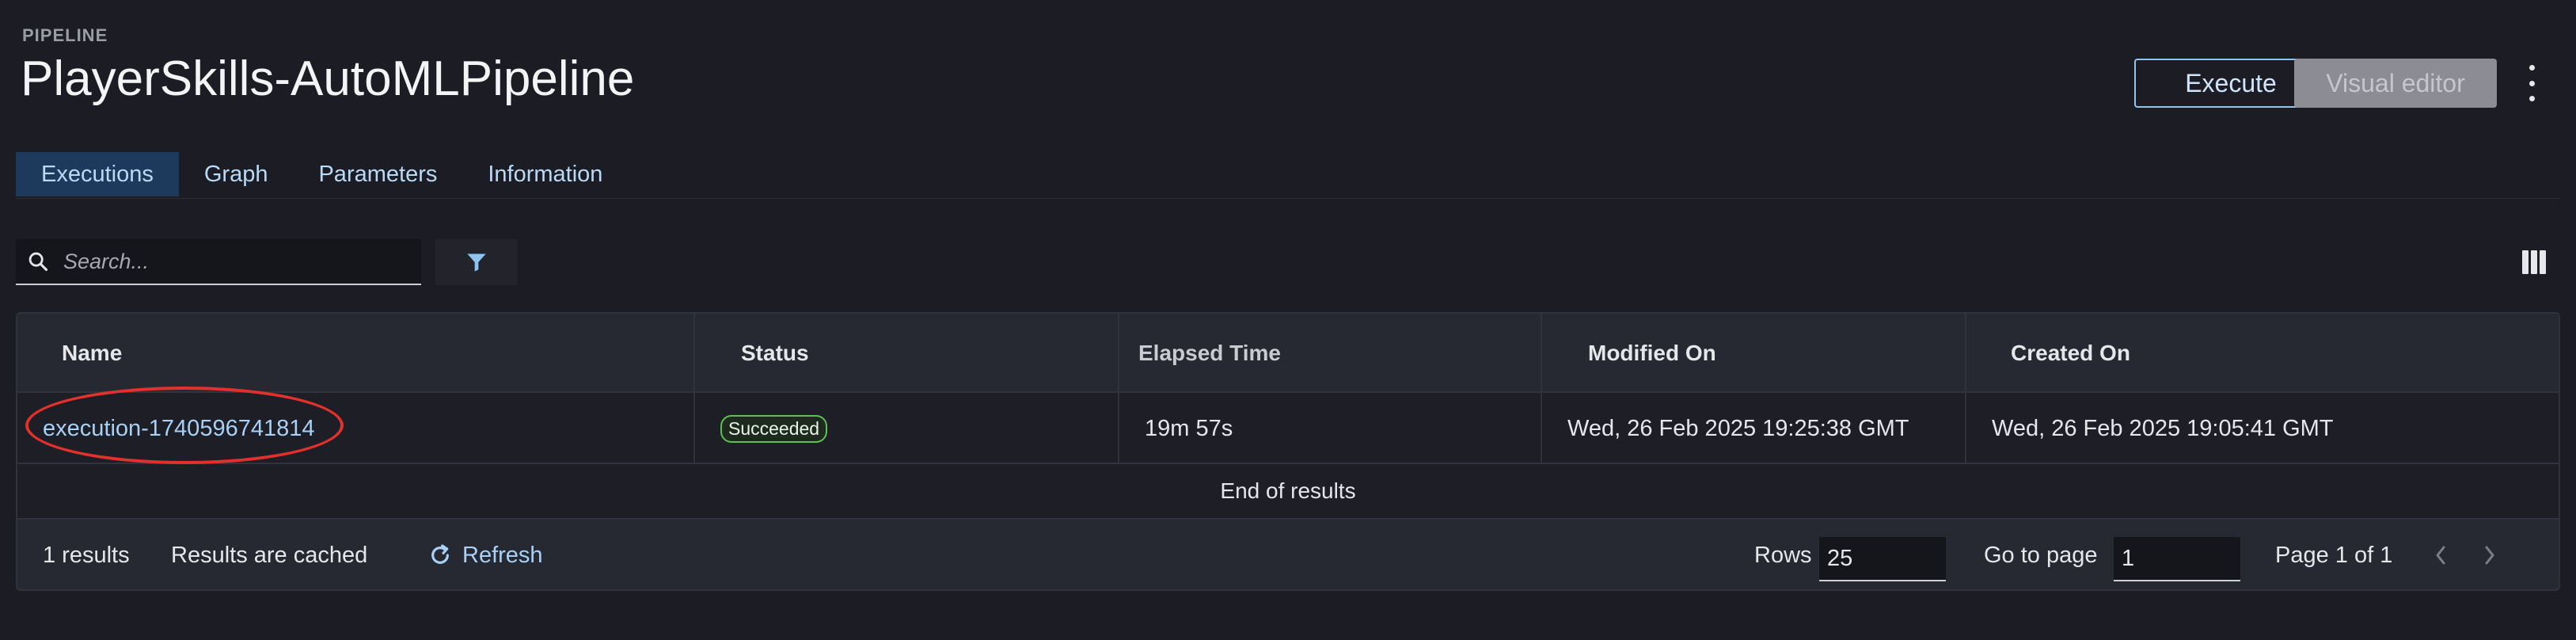 The width and height of the screenshot is (2576, 640). What do you see at coordinates (237, 174) in the screenshot?
I see `tab-graph: Graph` at bounding box center [237, 174].